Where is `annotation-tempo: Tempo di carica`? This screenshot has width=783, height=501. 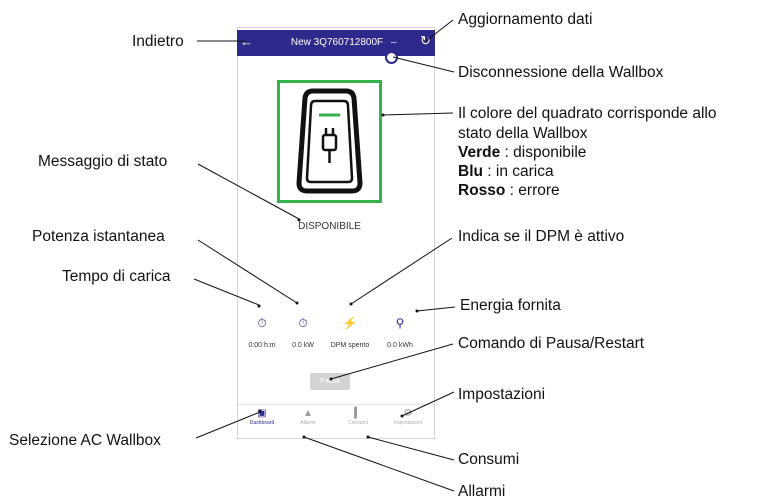 annotation-tempo: Tempo di carica is located at coordinates (116, 276).